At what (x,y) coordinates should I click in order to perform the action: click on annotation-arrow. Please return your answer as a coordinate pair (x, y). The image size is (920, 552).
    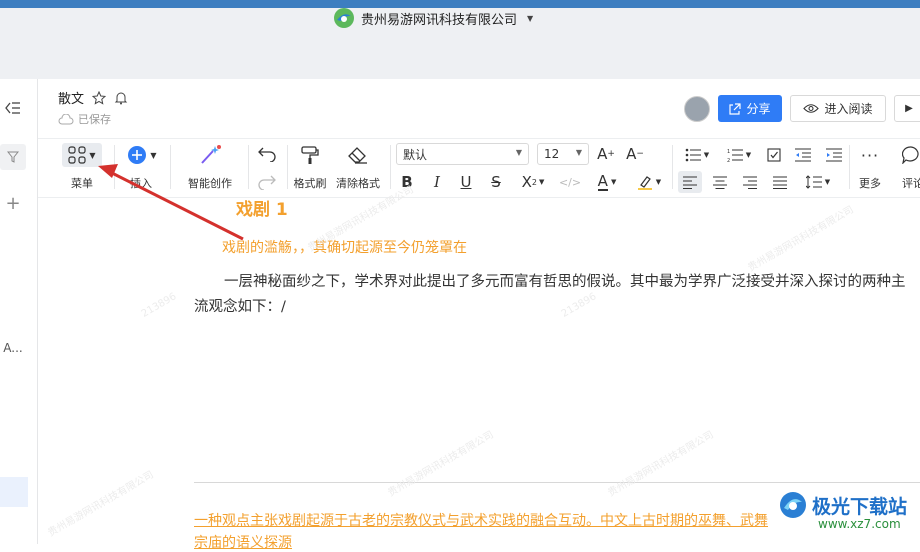
    Looking at the image, I should click on (171, 202).